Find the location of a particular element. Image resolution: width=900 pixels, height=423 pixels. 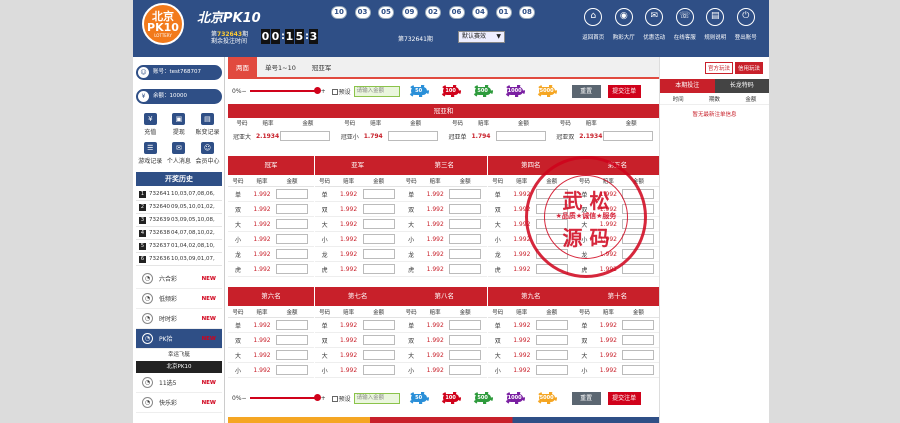

game-item: ◔ PK拾 NEW is located at coordinates (179, 339).